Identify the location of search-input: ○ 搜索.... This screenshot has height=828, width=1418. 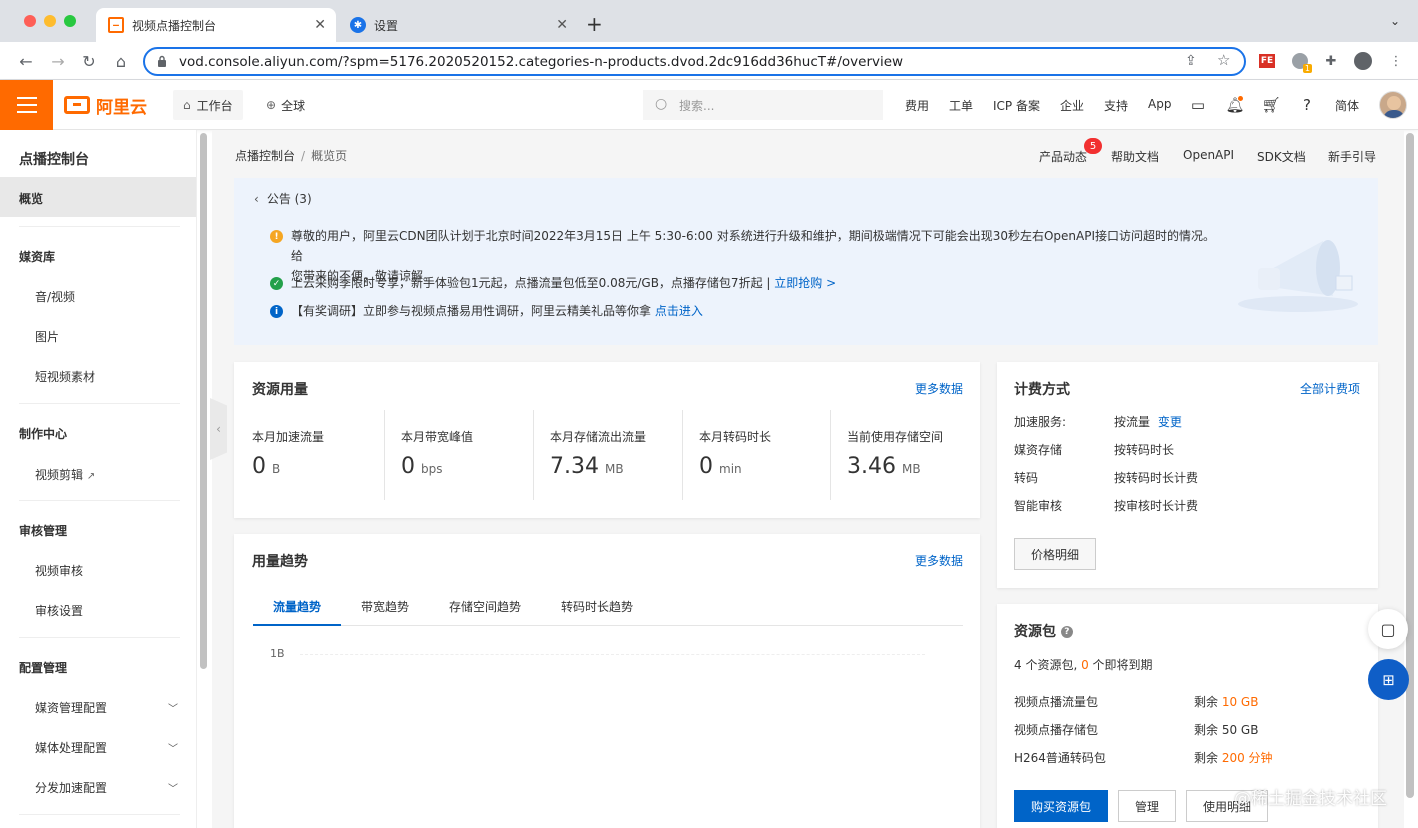
(763, 105).